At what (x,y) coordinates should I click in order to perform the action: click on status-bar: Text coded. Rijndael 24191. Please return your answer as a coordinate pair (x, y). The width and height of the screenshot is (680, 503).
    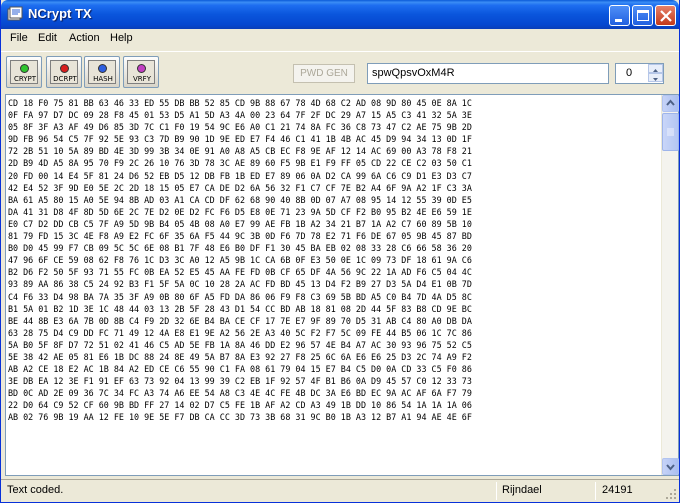
    Looking at the image, I should click on (340, 490).